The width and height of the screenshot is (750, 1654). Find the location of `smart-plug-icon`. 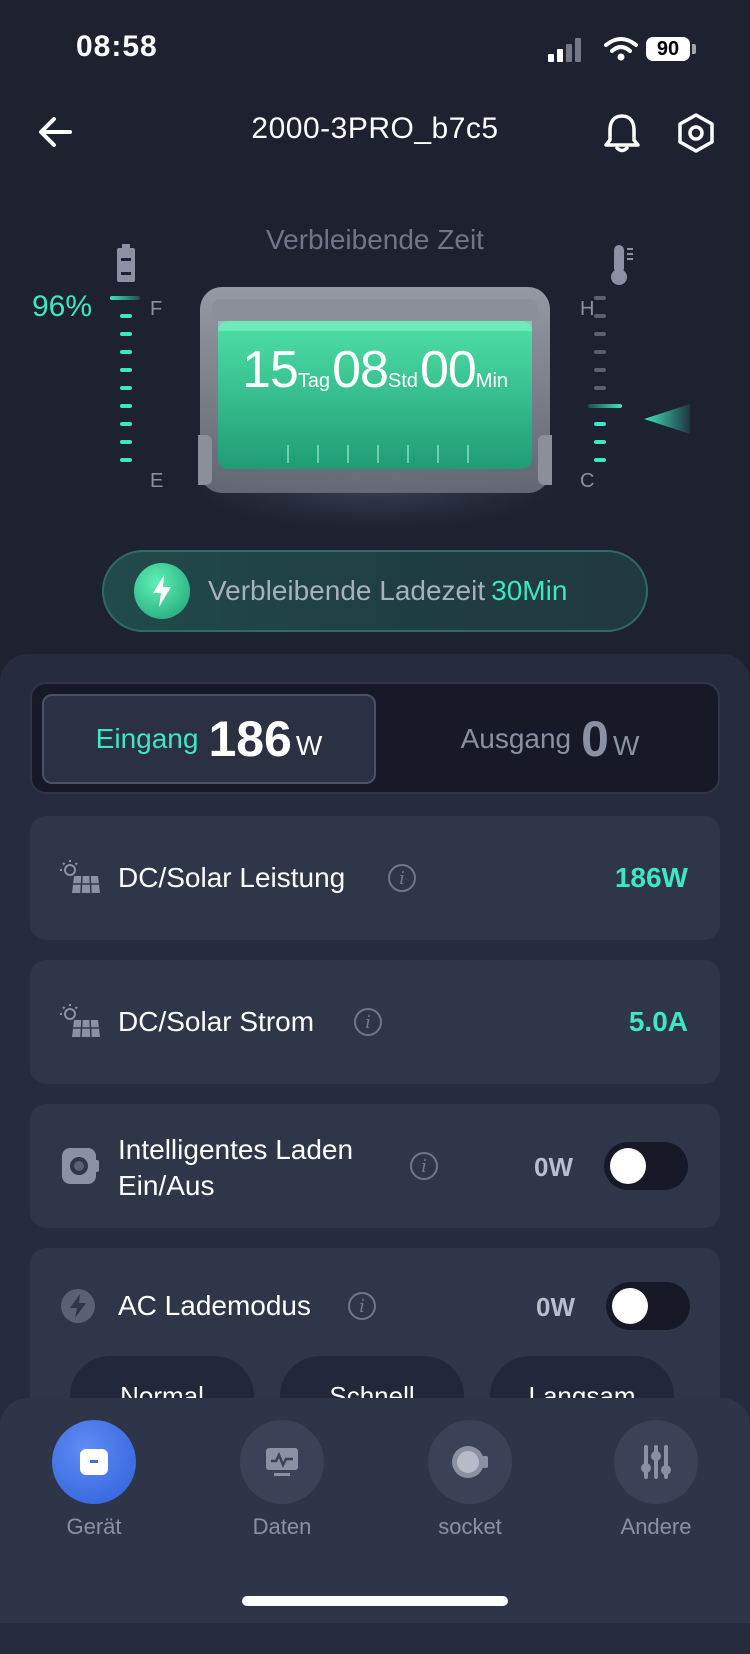

smart-plug-icon is located at coordinates (80, 1166).